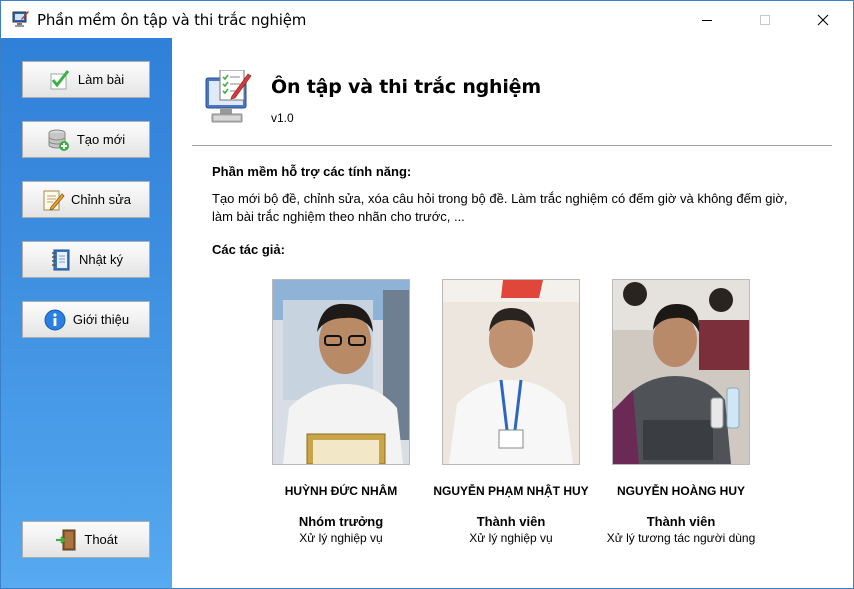  I want to click on sidebar-item-gioi-thieu: Giới thiệu, so click(86, 319).